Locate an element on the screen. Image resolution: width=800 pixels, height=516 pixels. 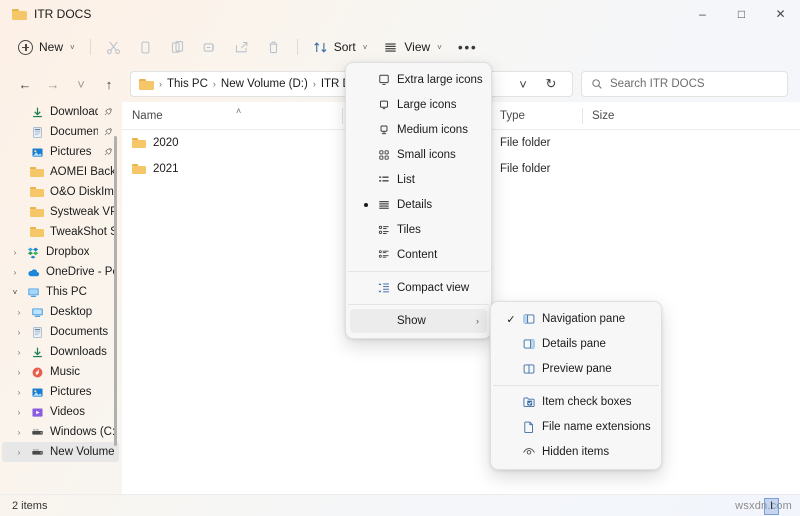
tiles-icon is located at coordinates (384, 230).